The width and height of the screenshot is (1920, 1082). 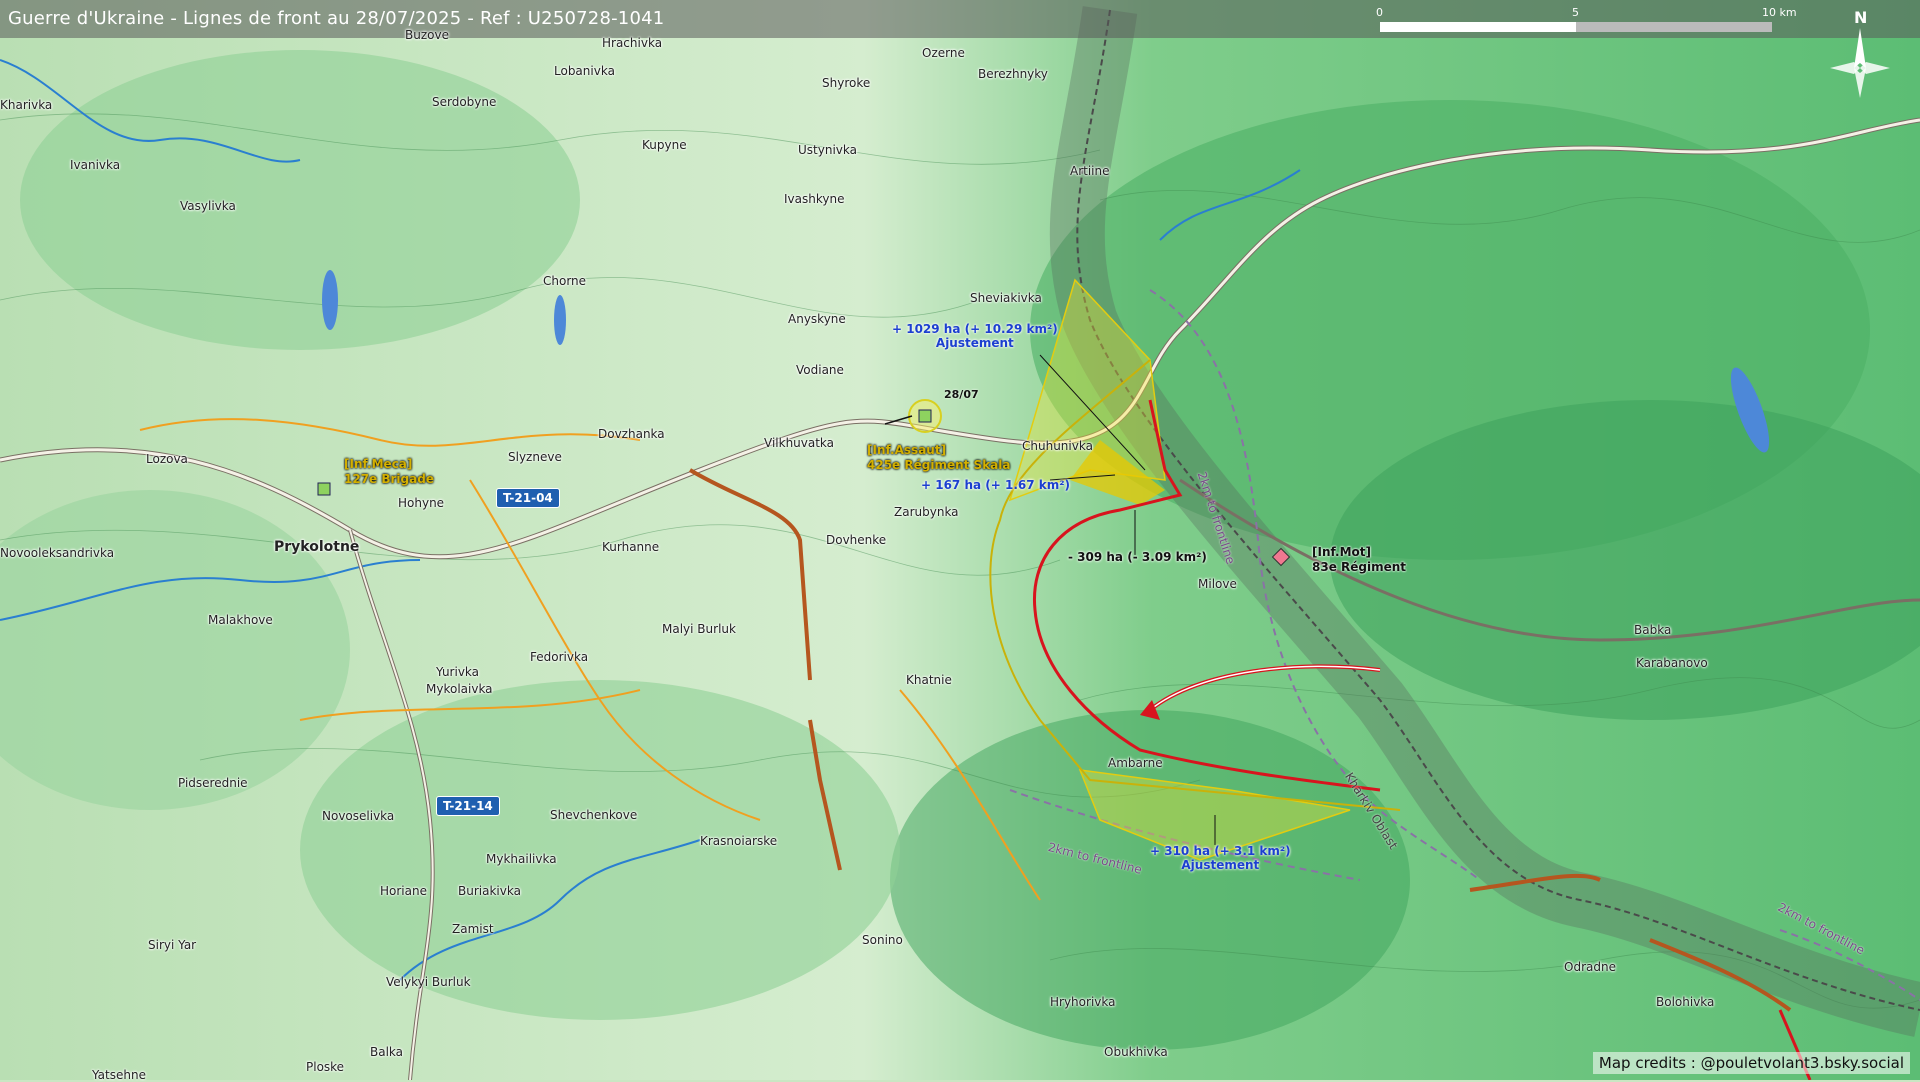 I want to click on place-label: Sheviakivka, so click(x=1006, y=298).